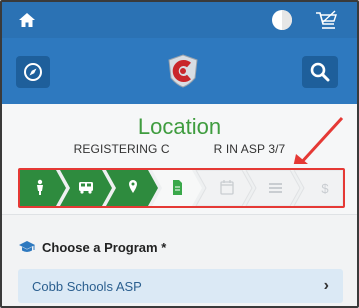 The width and height of the screenshot is (359, 308). Describe the element at coordinates (27, 246) in the screenshot. I see `graduation-cap-icon` at that location.